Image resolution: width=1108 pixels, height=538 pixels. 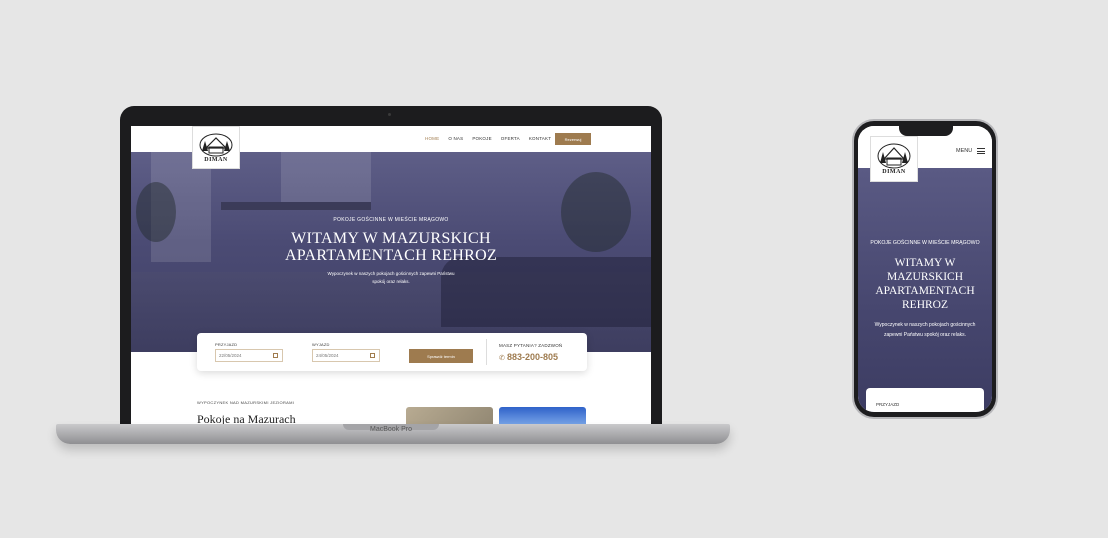 I want to click on hero-title: WITAMY W MAZURSKICH APARTAMENTACH REHROZ, so click(x=391, y=247).